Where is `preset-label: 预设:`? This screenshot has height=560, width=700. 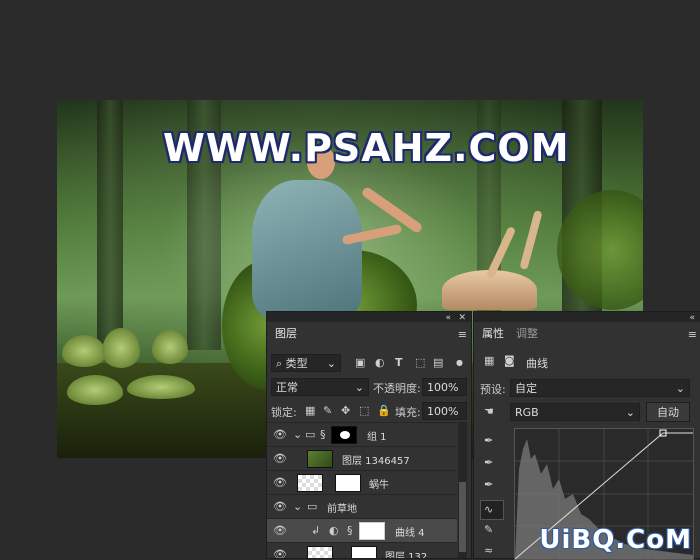 preset-label: 预设: is located at coordinates (493, 389).